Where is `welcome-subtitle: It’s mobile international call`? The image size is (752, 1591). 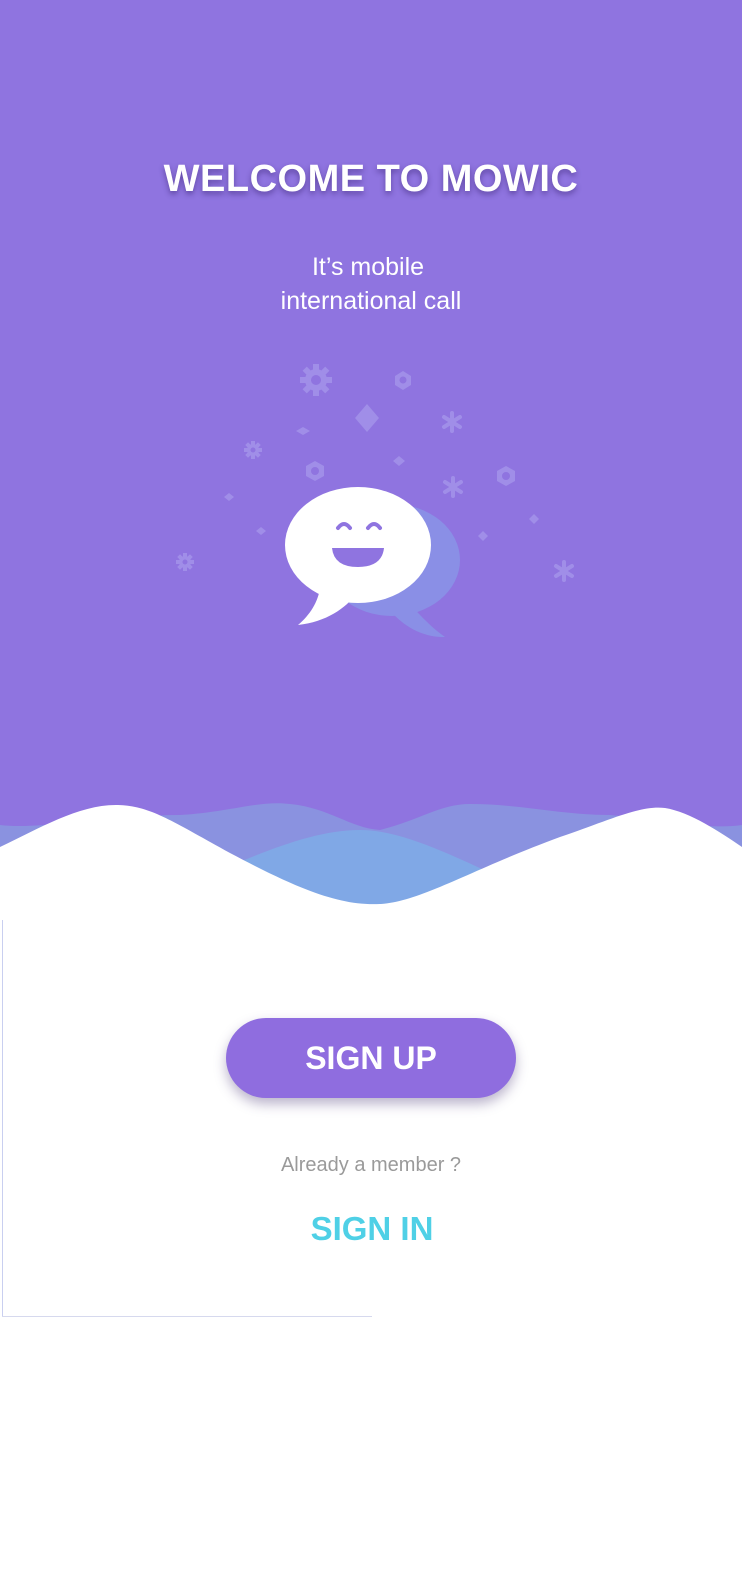 welcome-subtitle: It’s mobile international call is located at coordinates (371, 284).